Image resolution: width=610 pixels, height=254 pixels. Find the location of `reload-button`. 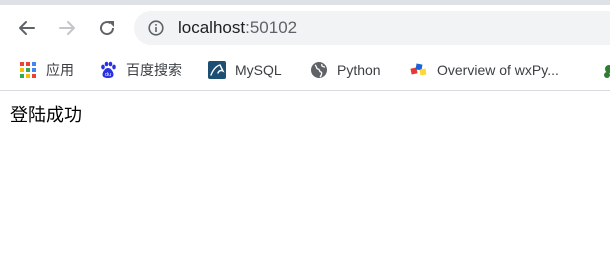

reload-button is located at coordinates (107, 28).